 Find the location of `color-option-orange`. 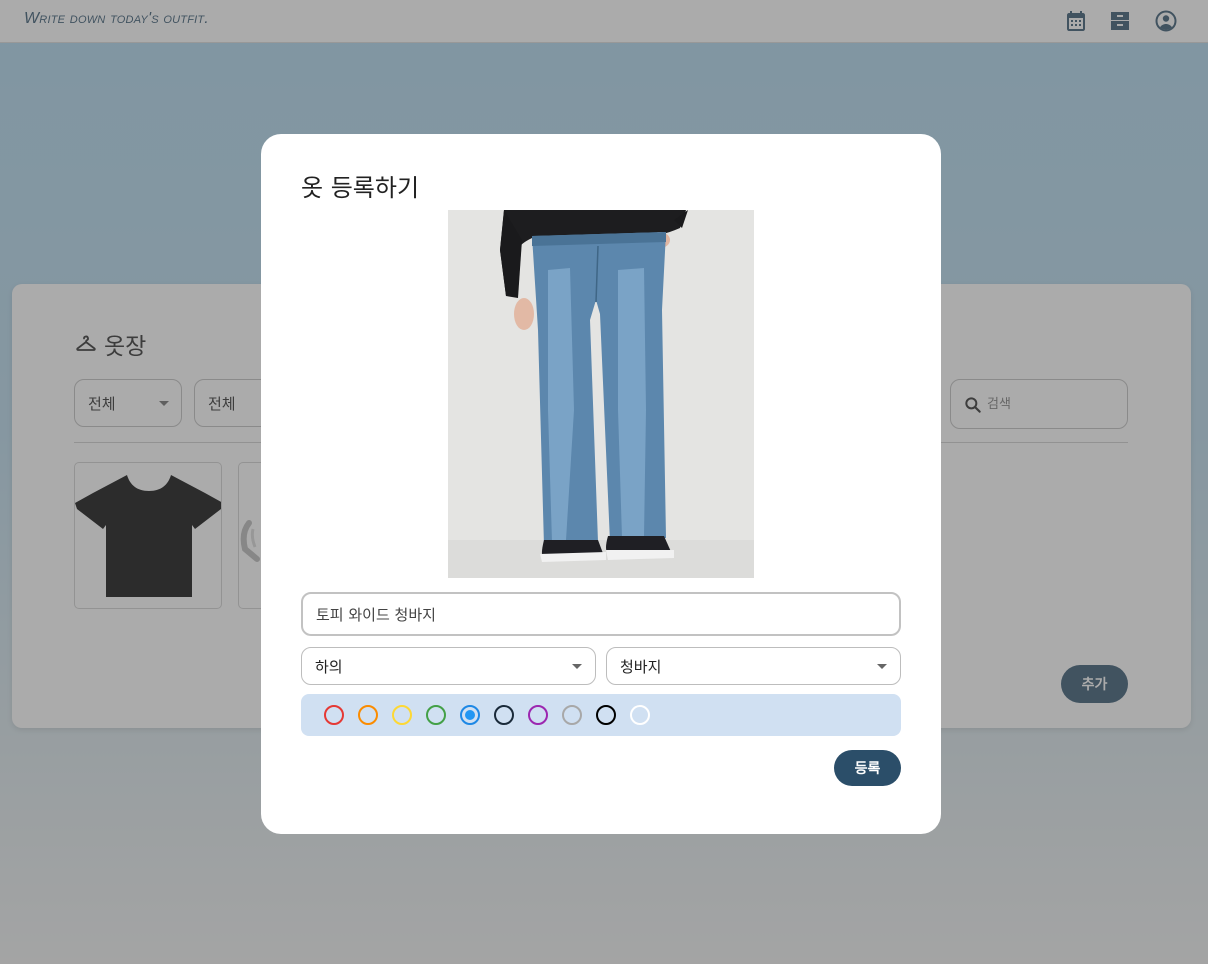

color-option-orange is located at coordinates (368, 715).